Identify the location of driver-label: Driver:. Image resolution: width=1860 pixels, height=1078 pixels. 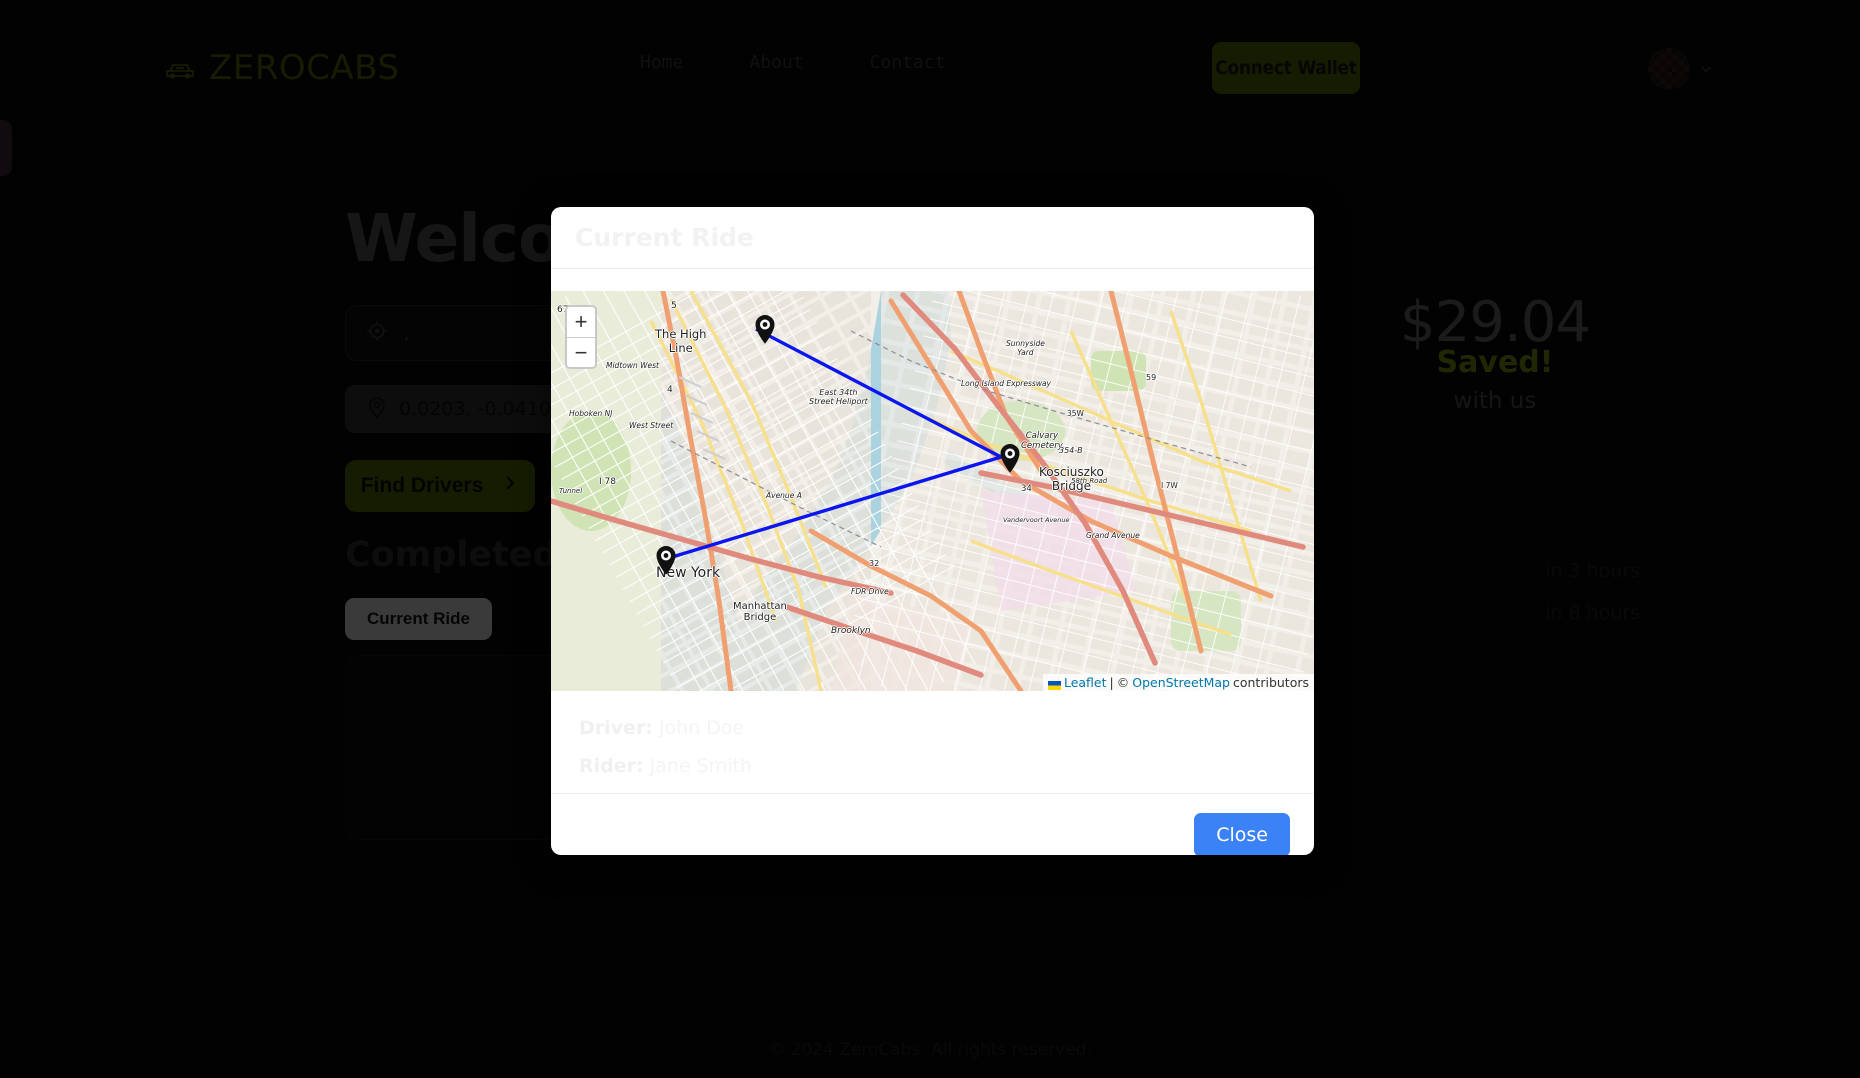
(616, 728).